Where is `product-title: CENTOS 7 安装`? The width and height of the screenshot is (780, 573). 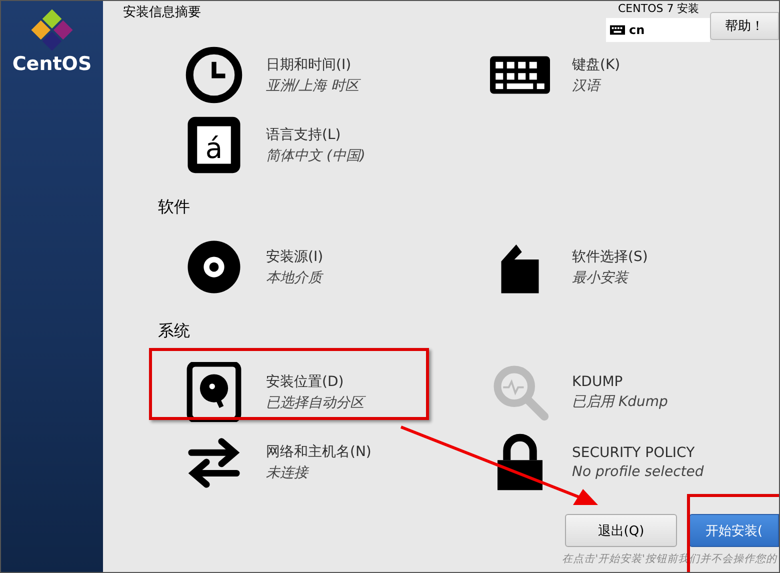
product-title: CENTOS 7 安装 is located at coordinates (659, 8).